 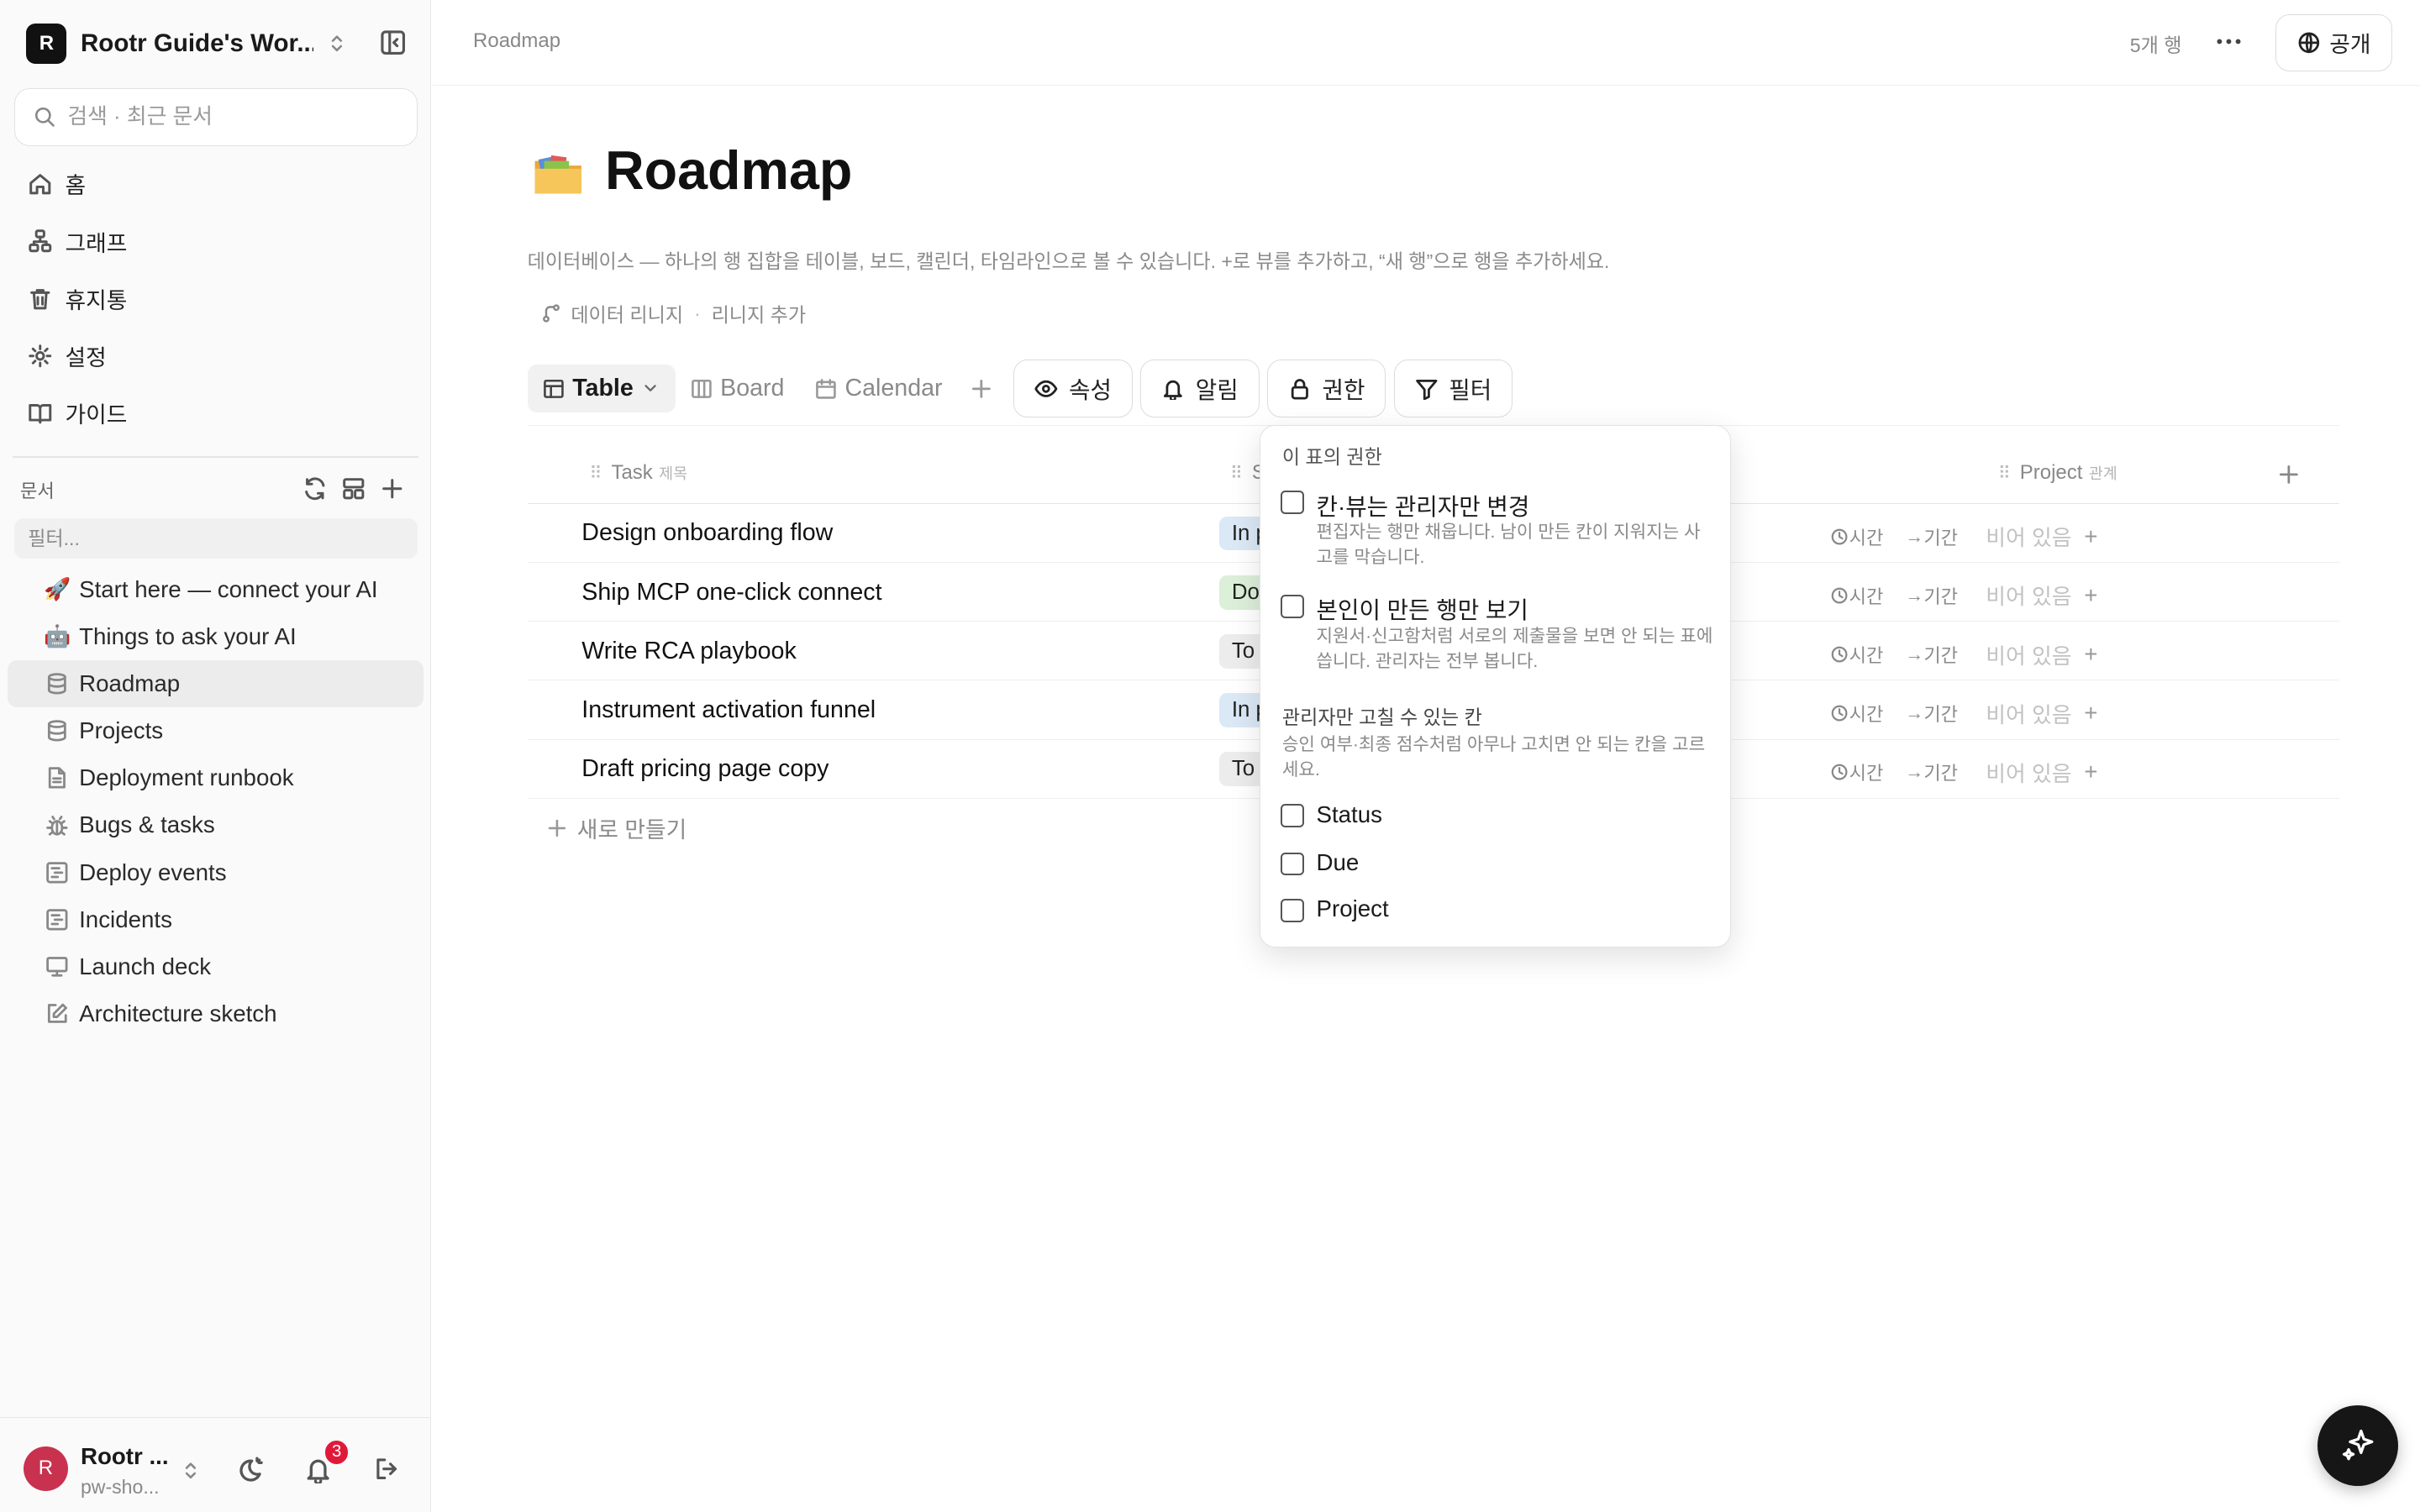 What do you see at coordinates (554, 388) in the screenshot?
I see `table-icon` at bounding box center [554, 388].